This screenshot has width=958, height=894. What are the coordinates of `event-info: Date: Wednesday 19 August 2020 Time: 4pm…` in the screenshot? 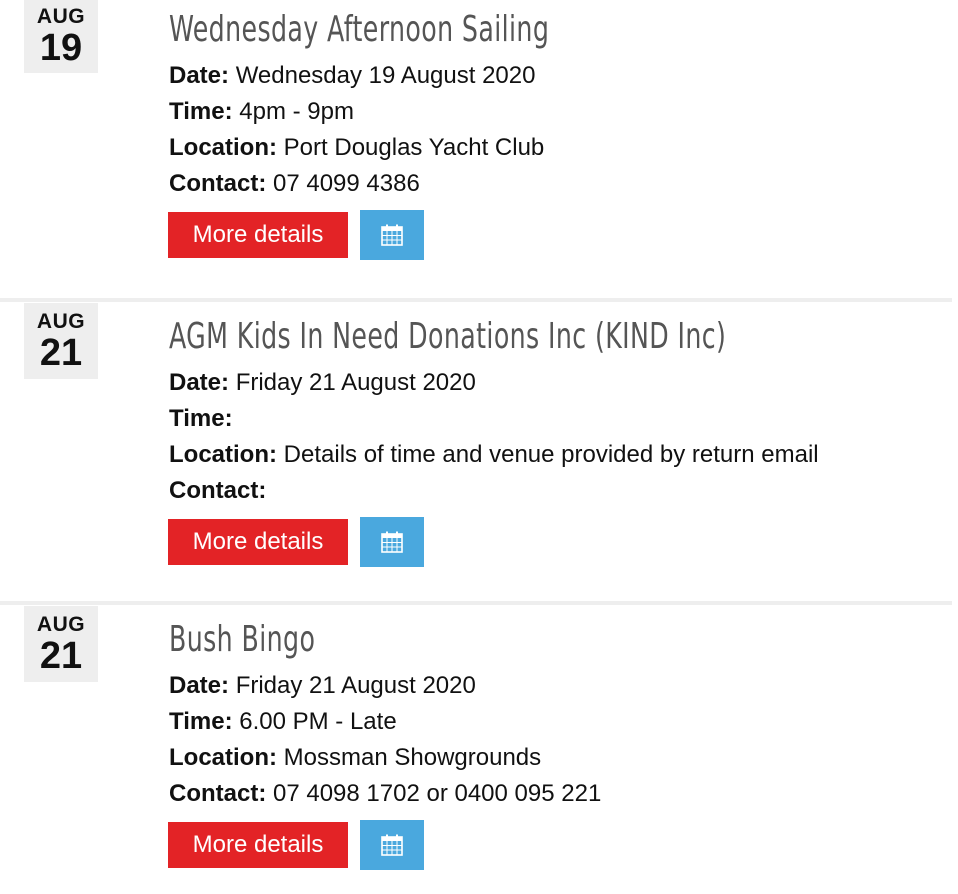 It's located at (563, 130).